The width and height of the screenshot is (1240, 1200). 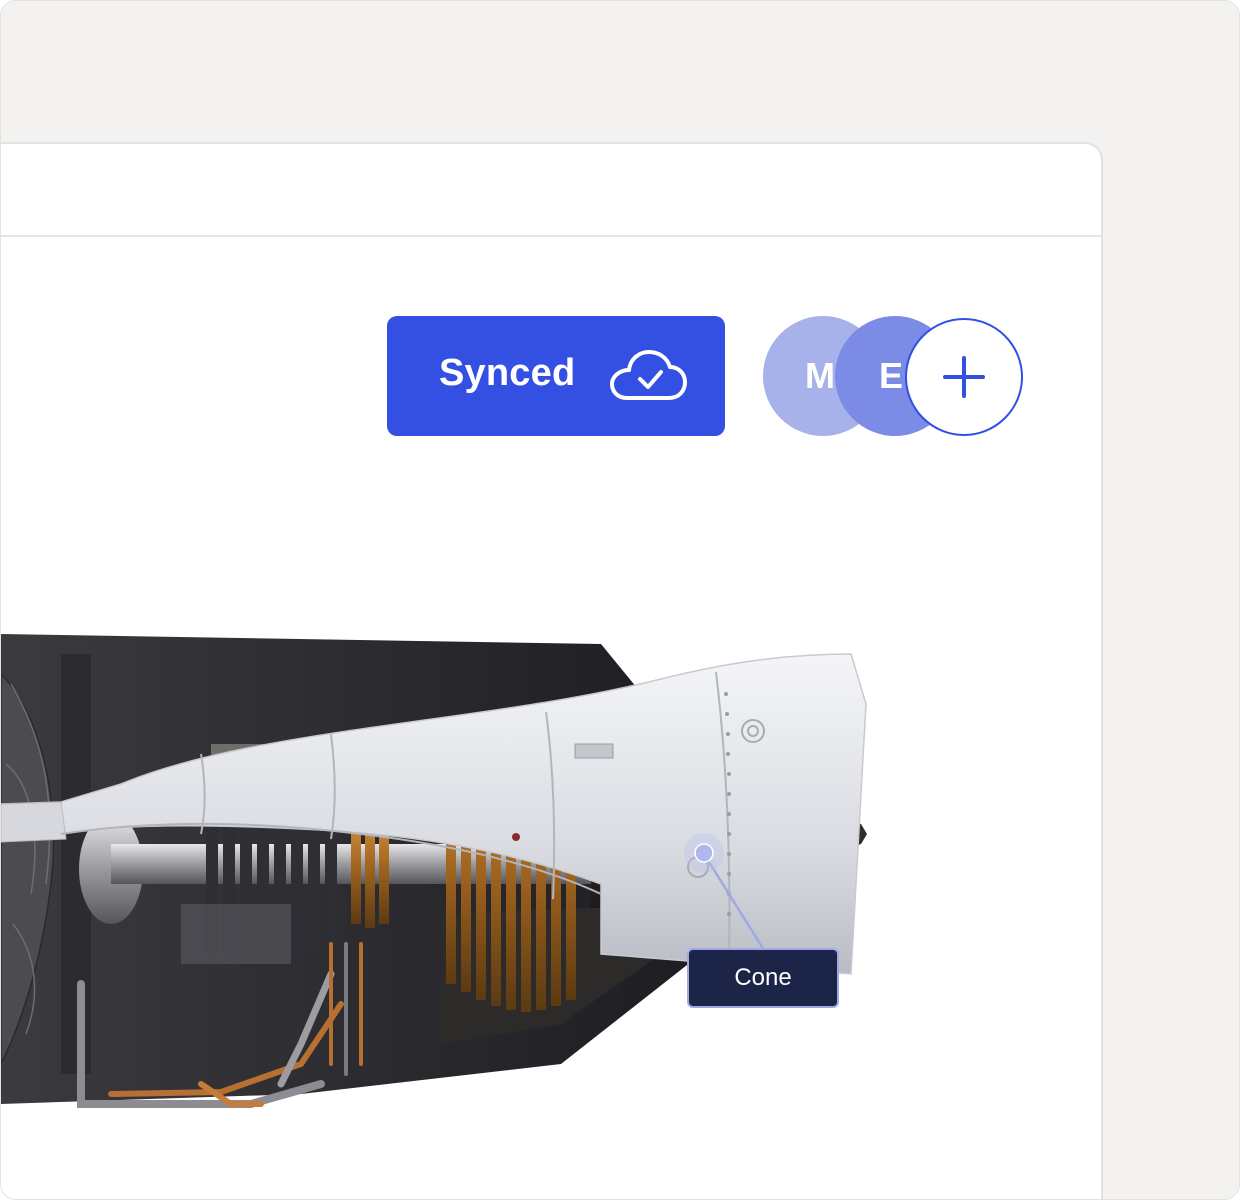 What do you see at coordinates (763, 978) in the screenshot?
I see `annotation-label-cone: Cone` at bounding box center [763, 978].